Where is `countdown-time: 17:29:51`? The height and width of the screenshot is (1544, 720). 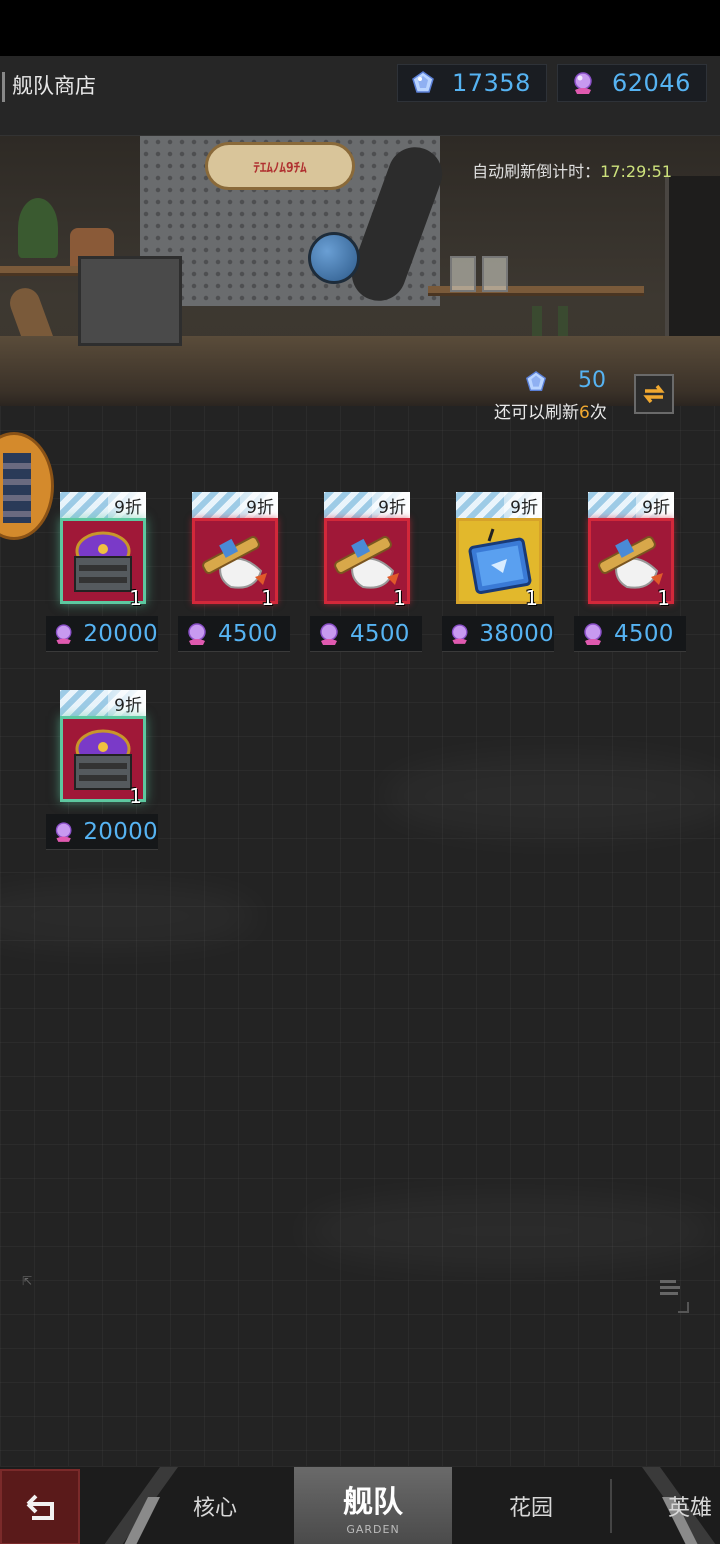 countdown-time: 17:29:51 is located at coordinates (636, 171).